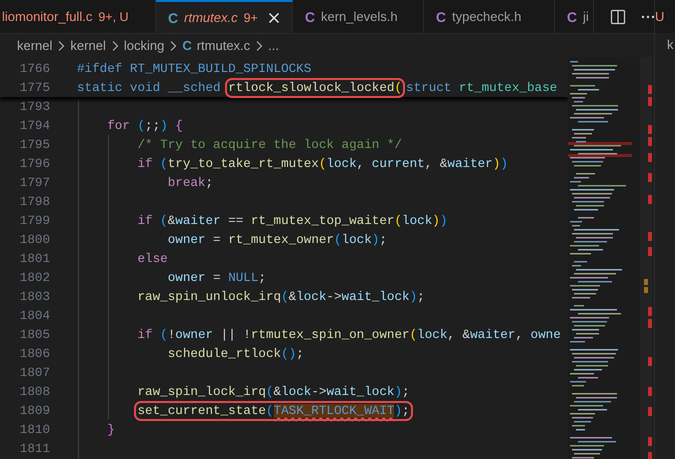 The height and width of the screenshot is (459, 675). What do you see at coordinates (34, 183) in the screenshot?
I see `line-number: 1797` at bounding box center [34, 183].